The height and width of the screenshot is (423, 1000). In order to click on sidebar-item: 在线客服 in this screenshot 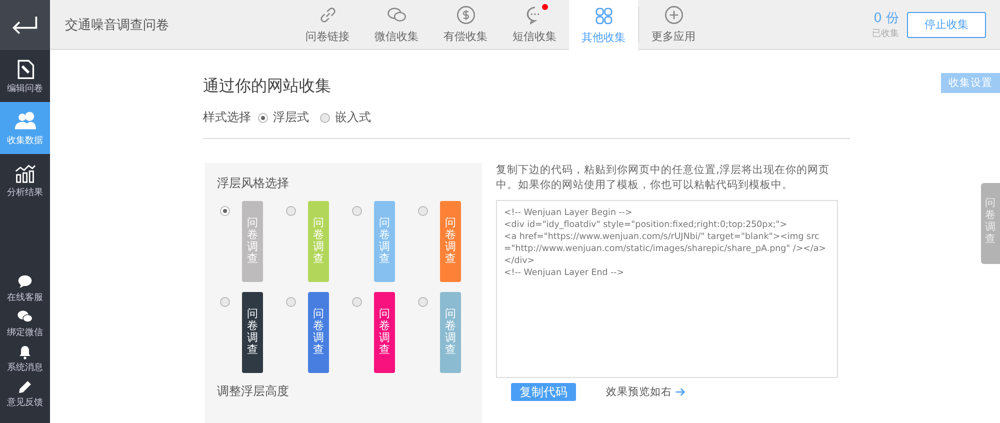, I will do `click(25, 289)`.